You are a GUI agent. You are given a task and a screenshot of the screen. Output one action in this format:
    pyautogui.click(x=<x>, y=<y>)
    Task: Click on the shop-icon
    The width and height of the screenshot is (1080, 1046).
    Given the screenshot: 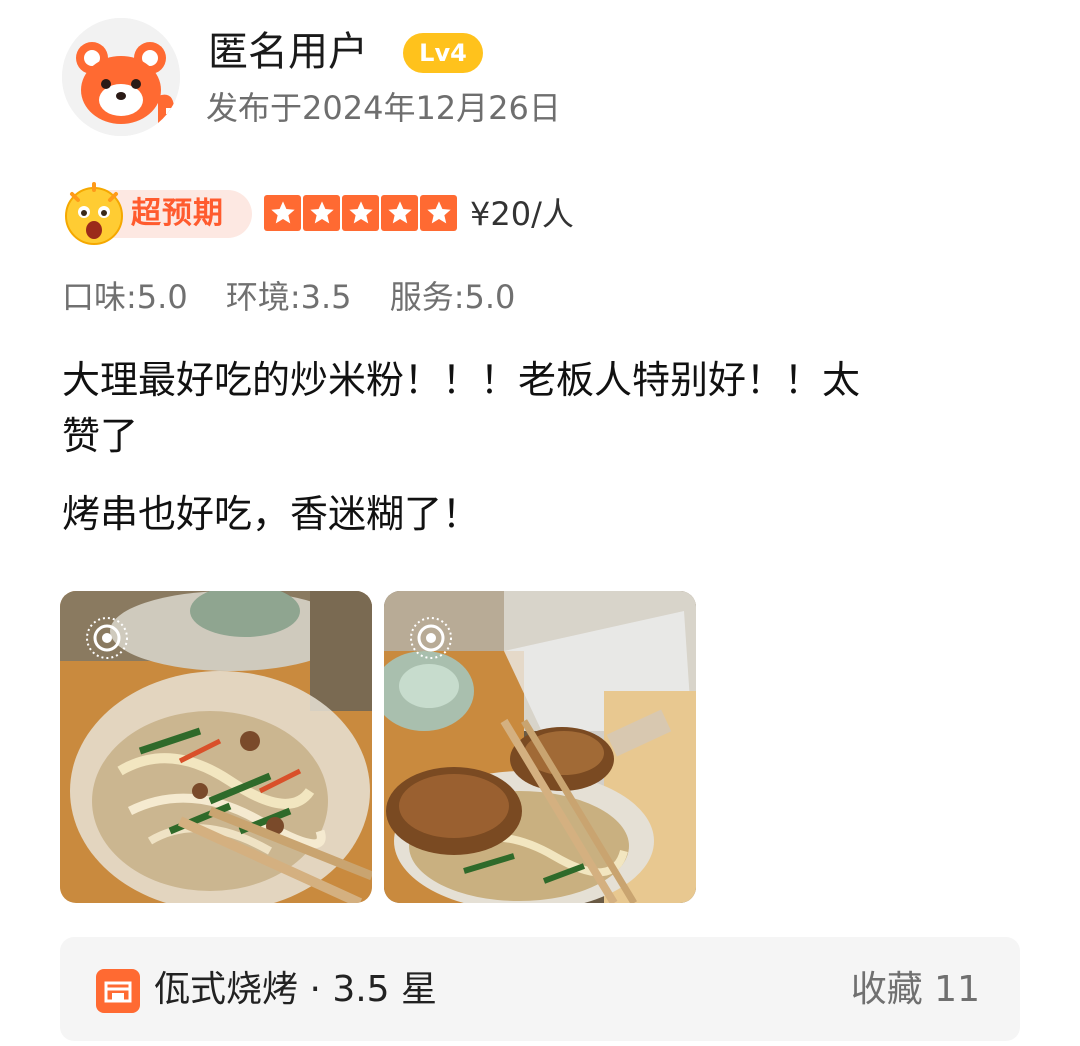 What is the action you would take?
    pyautogui.click(x=118, y=991)
    